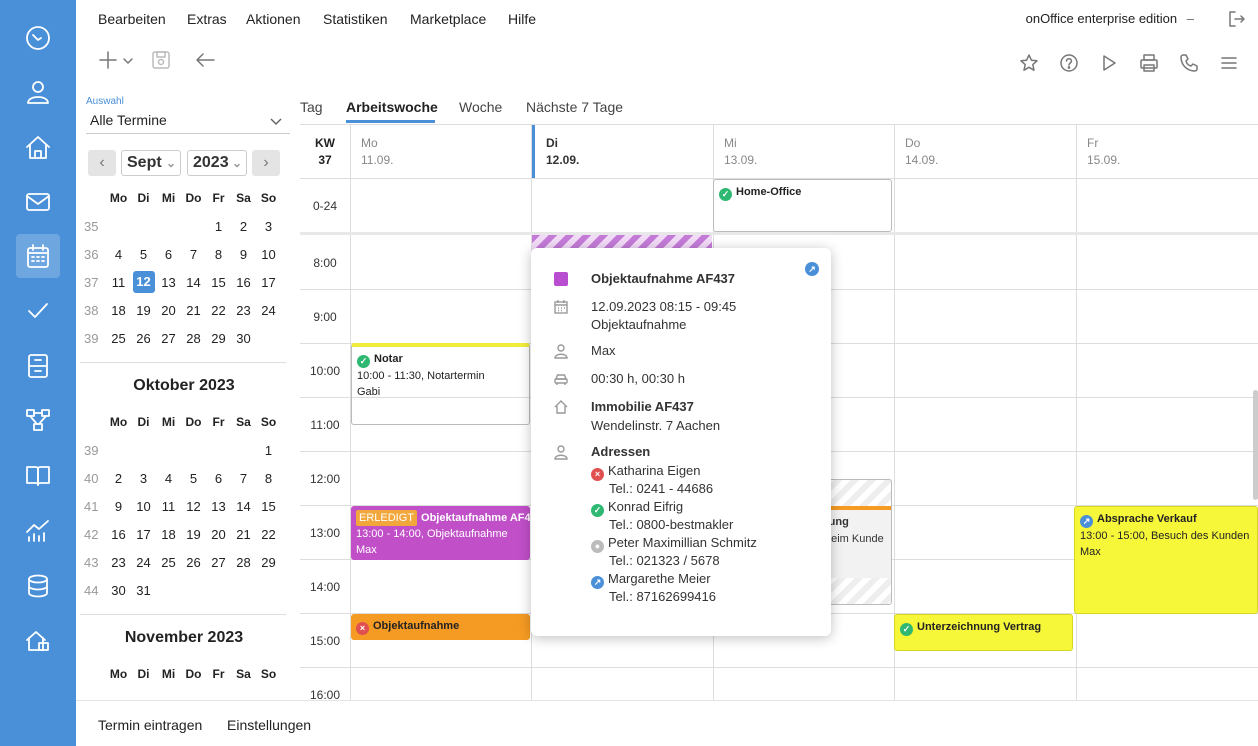 This screenshot has width=1258, height=746. Describe the element at coordinates (1189, 63) in the screenshot. I see `phone-icon` at that location.